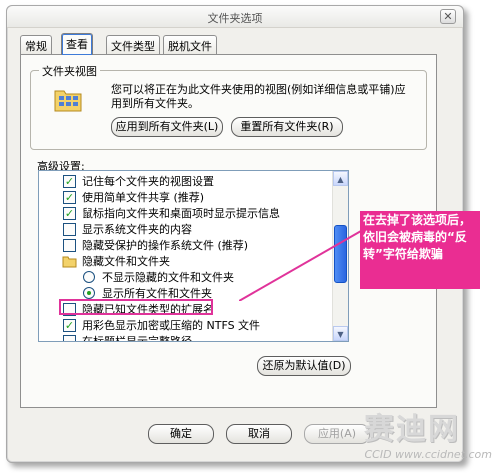 Image resolution: width=500 pixels, height=473 pixels. I want to click on restore-defaults-button: 还原为默认值(D), so click(304, 366).